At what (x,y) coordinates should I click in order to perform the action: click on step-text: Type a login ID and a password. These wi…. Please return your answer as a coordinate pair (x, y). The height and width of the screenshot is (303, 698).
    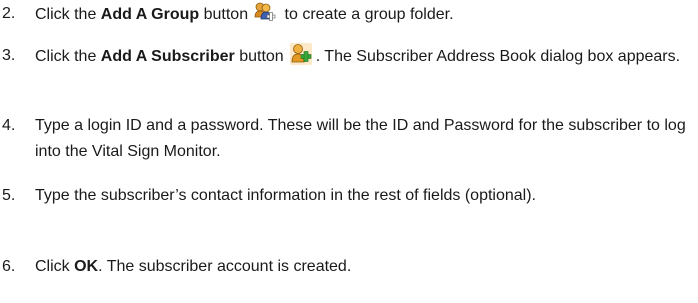
    Looking at the image, I should click on (360, 138).